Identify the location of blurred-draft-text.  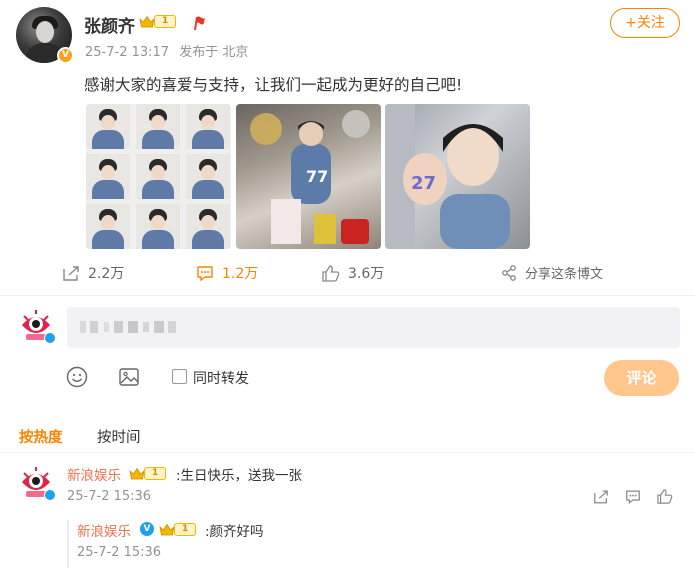
(128, 327).